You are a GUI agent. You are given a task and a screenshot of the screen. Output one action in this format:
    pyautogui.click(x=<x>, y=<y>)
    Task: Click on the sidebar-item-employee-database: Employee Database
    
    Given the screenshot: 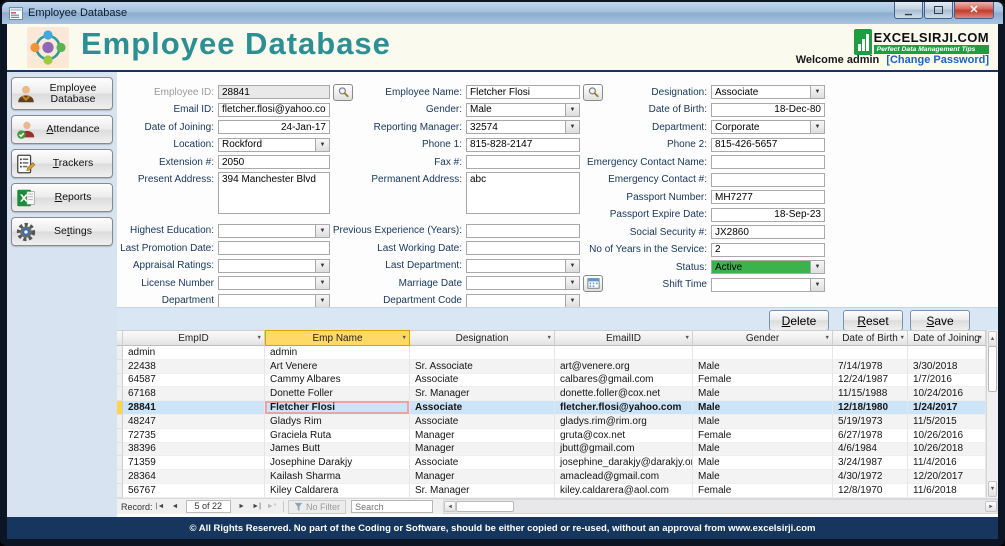 What is the action you would take?
    pyautogui.click(x=62, y=93)
    